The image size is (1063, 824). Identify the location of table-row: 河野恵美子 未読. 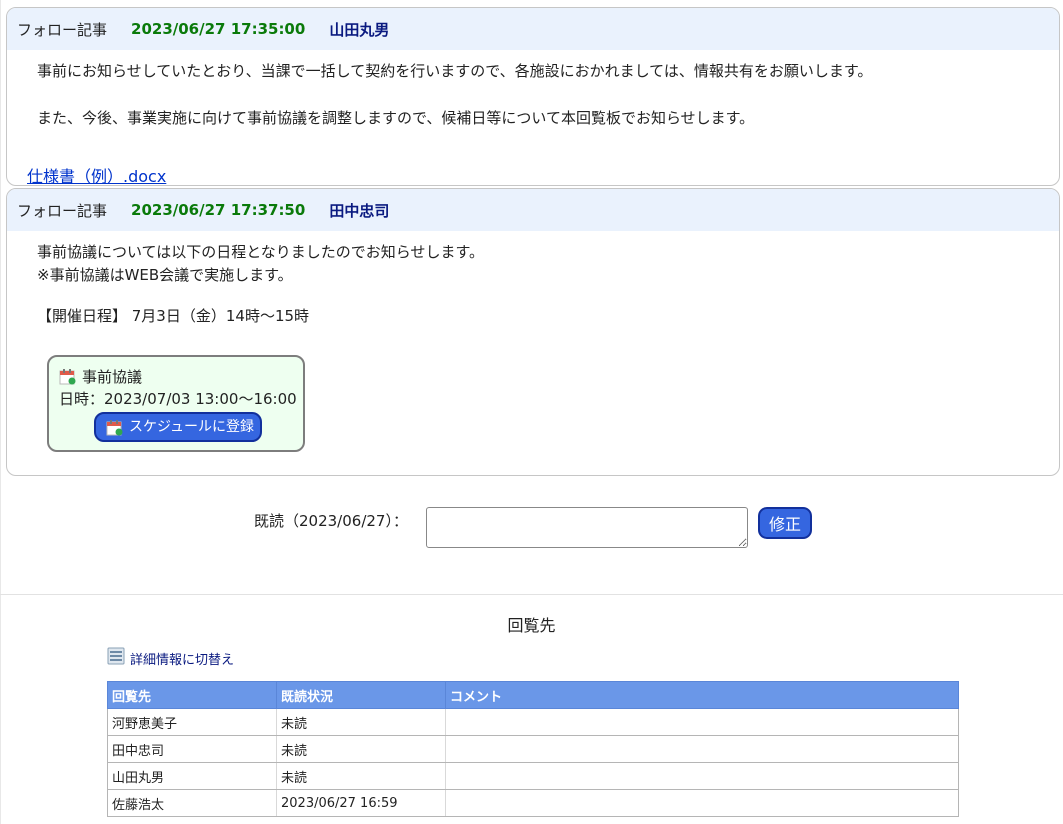
(533, 722).